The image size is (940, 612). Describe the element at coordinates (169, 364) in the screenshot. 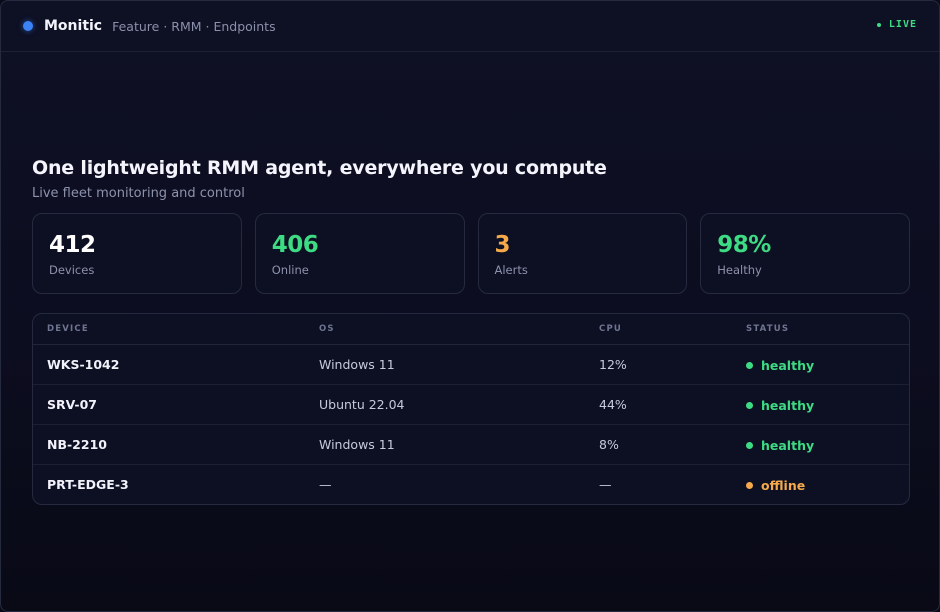

I see `device-name: WKS-1042` at that location.